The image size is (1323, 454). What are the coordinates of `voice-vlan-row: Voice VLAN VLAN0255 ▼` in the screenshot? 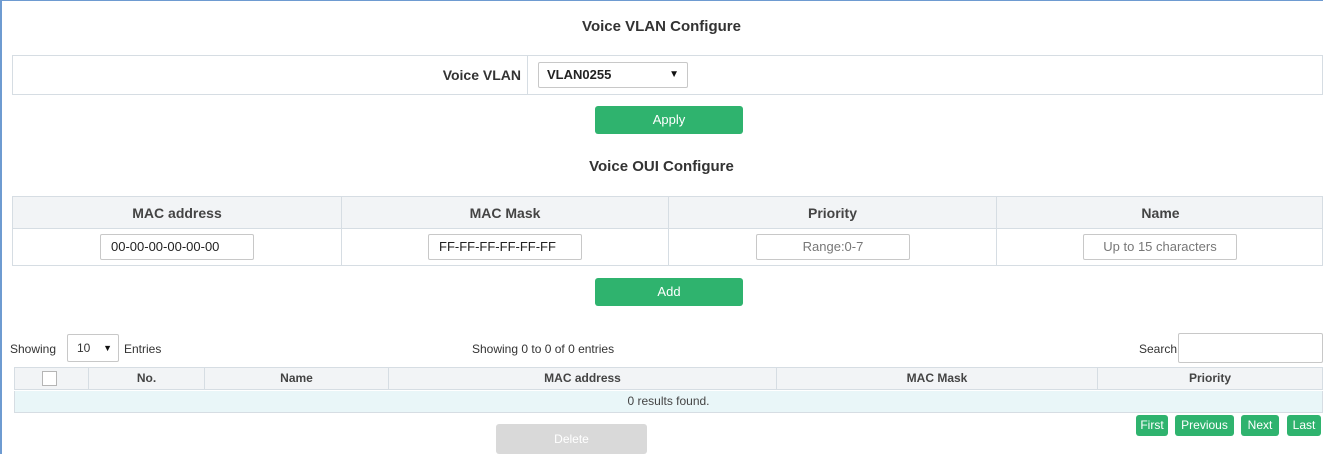 It's located at (667, 75).